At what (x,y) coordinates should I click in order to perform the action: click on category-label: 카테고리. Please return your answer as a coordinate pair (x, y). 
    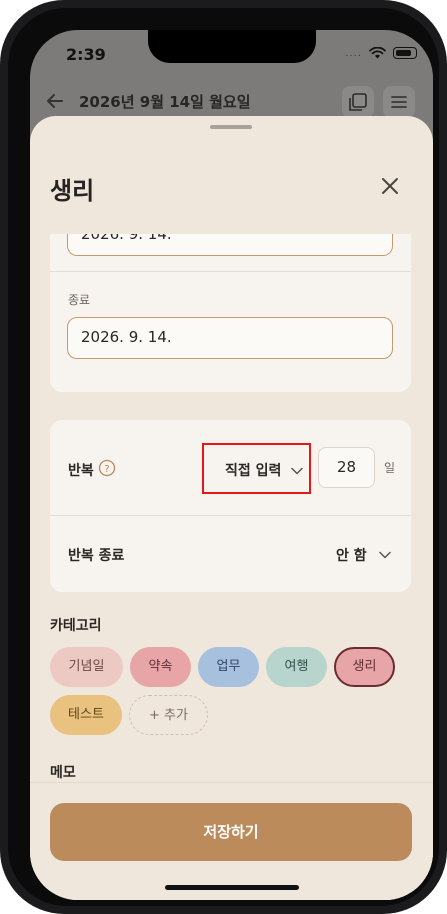
    Looking at the image, I should click on (76, 626).